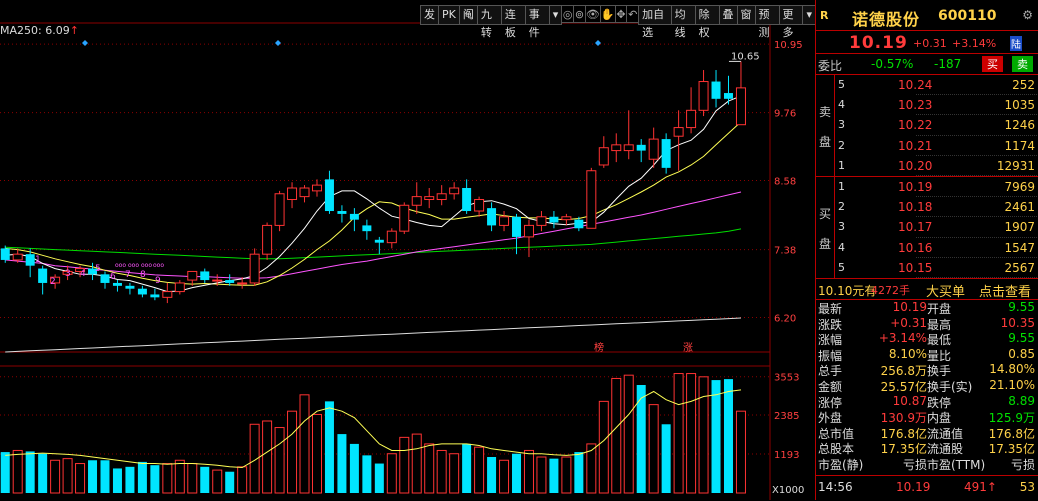  What do you see at coordinates (537, 22) in the screenshot?
I see `toolbar-btn-5: 事件` at bounding box center [537, 22].